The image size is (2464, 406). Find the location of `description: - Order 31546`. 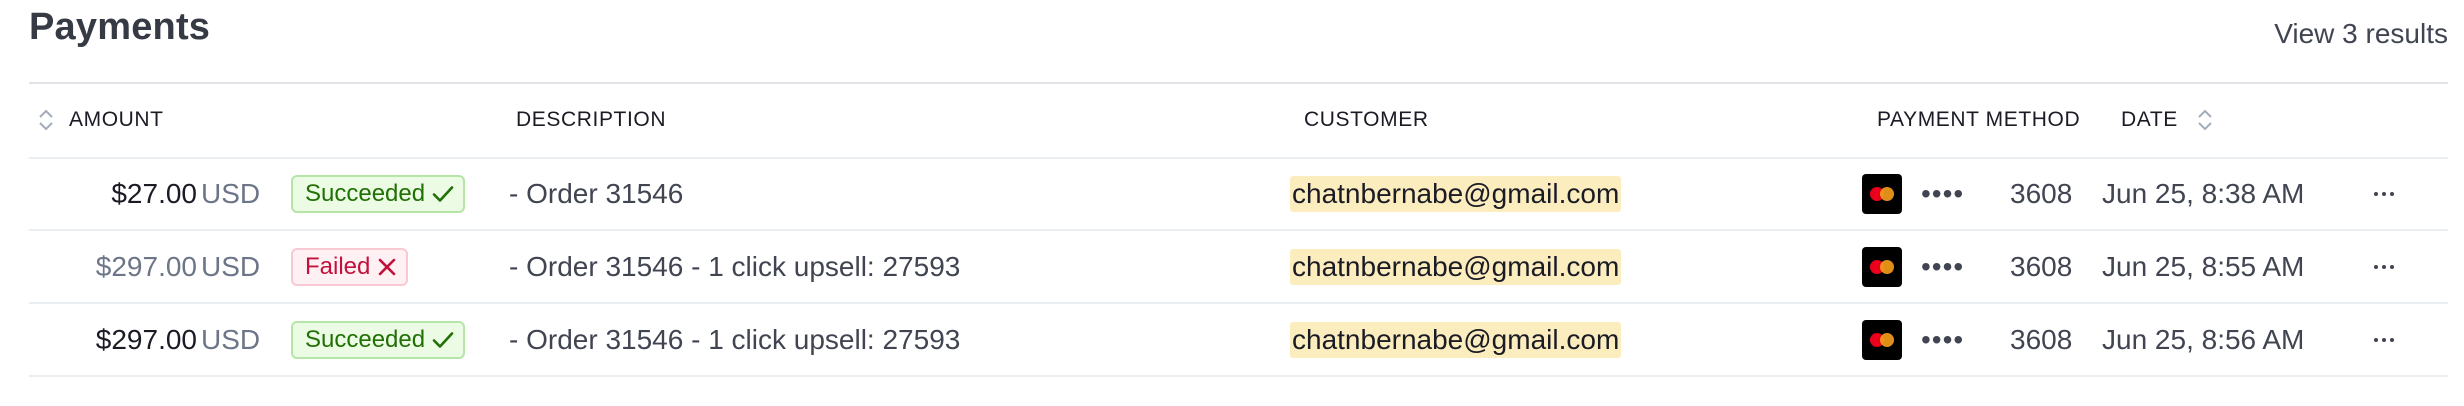

description: - Order 31546 is located at coordinates (596, 193).